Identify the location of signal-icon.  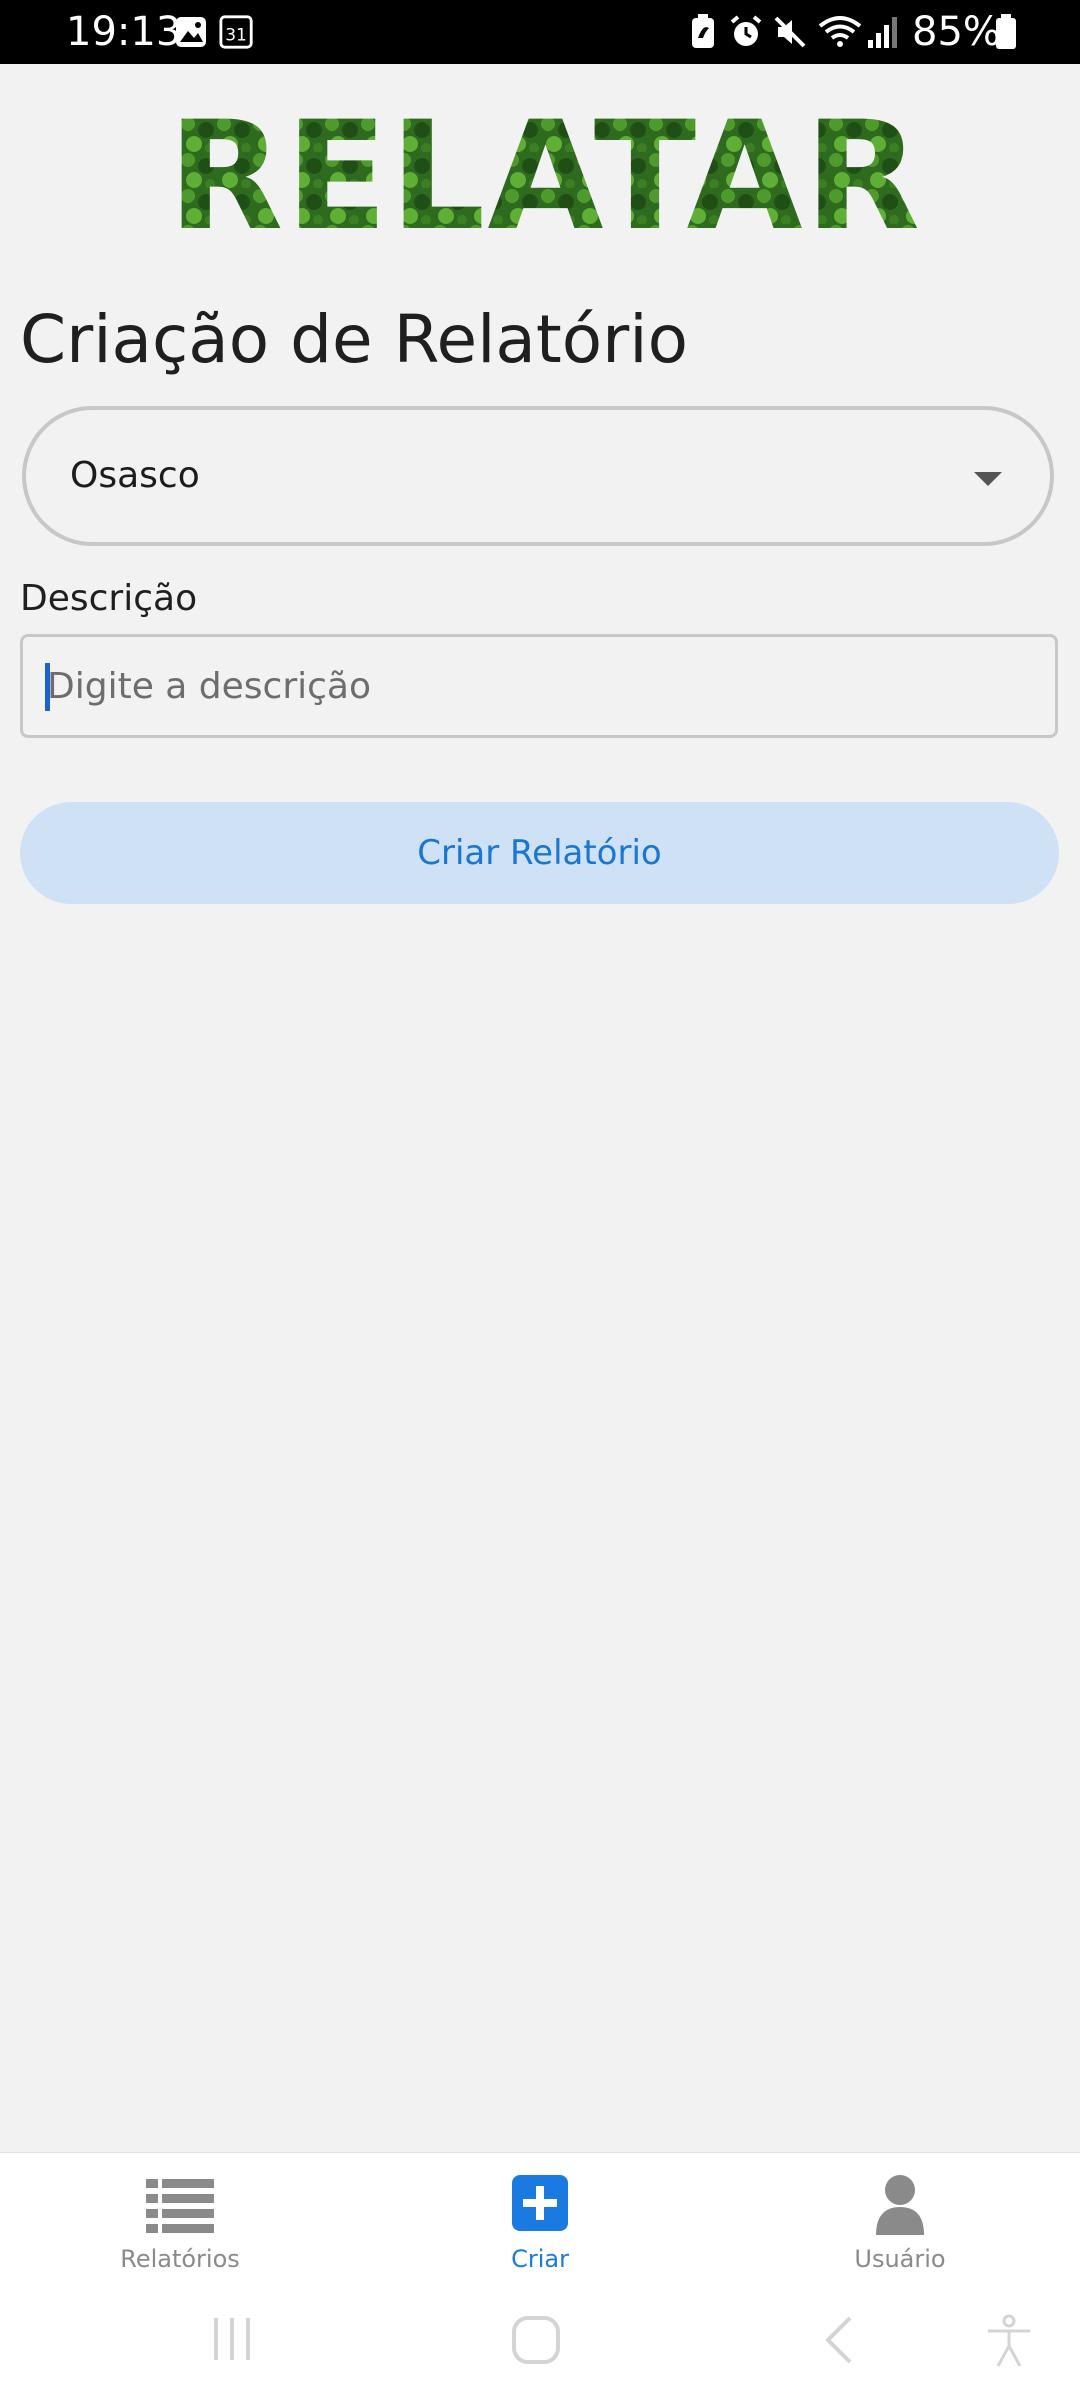
(882, 32).